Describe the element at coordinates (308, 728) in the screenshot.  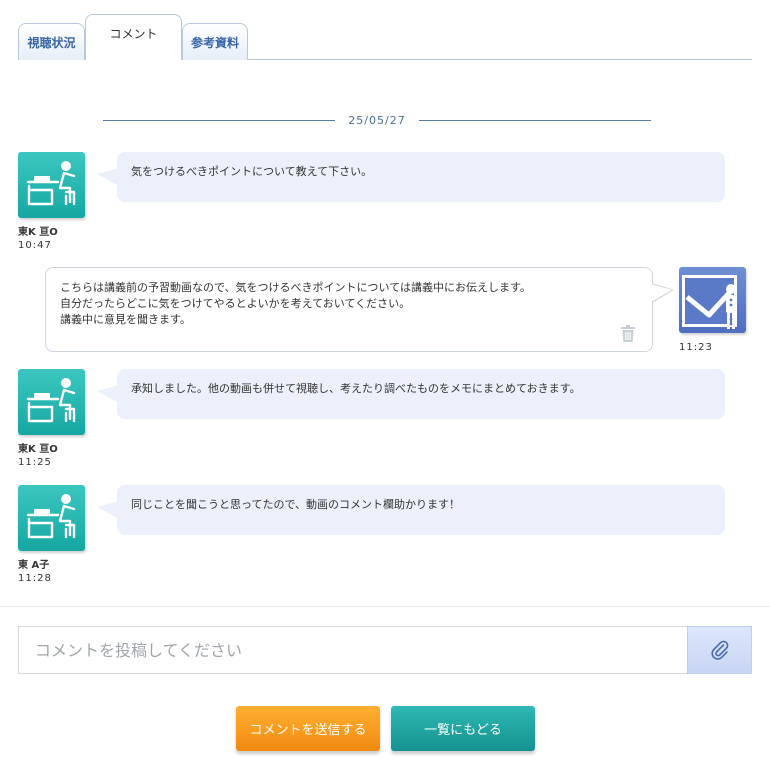
I see `send-comment-button: コメントを送信する` at that location.